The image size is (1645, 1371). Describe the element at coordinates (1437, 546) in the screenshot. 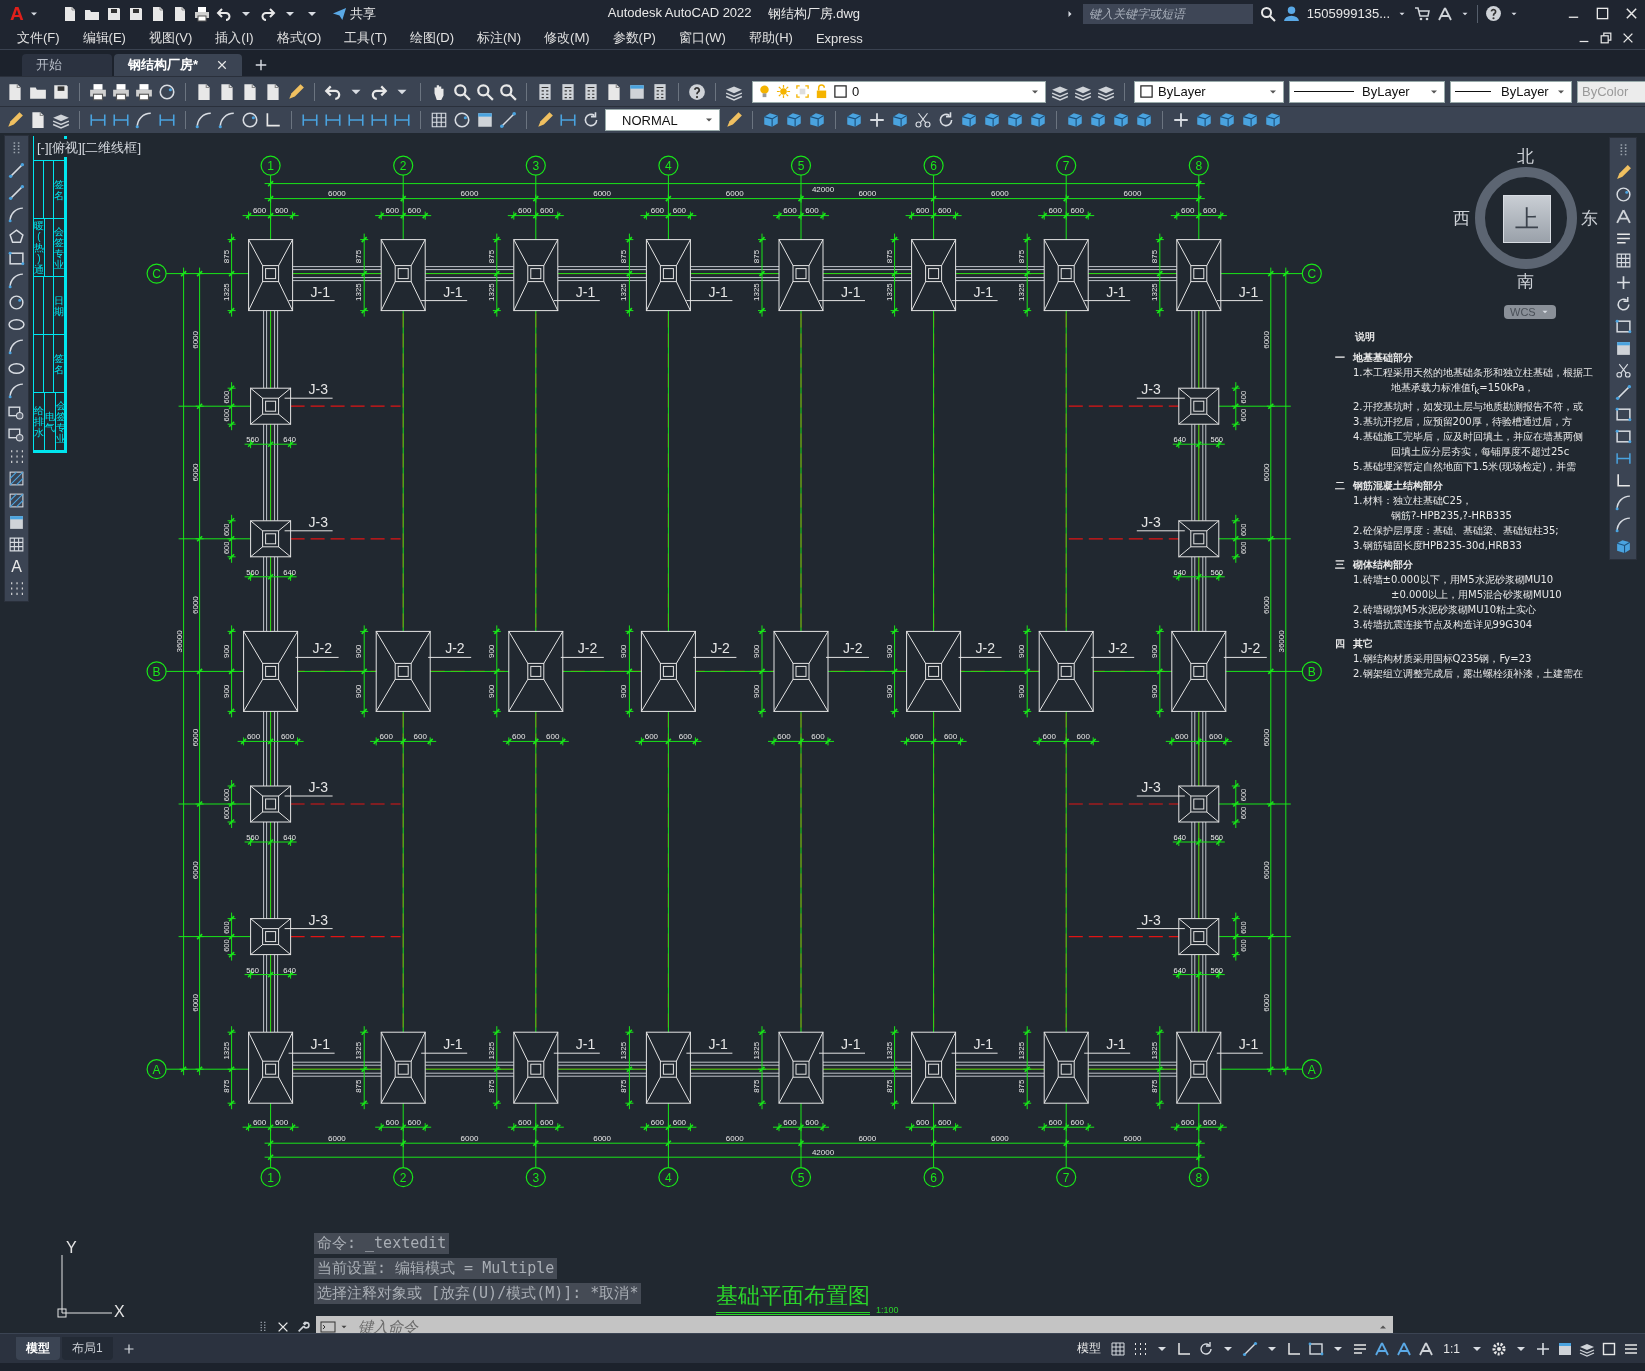

I see `note-text: 3.钢筋锚固长度HPB235-30d,HRB33` at that location.